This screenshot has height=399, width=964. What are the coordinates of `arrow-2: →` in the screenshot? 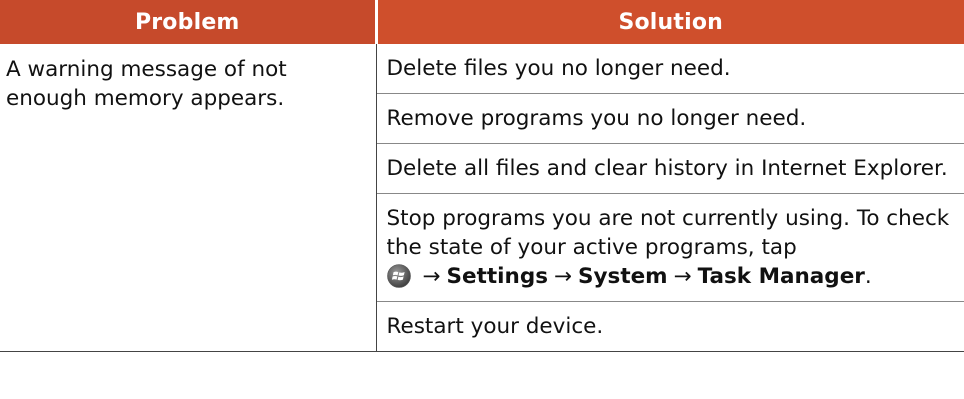 It's located at (563, 276).